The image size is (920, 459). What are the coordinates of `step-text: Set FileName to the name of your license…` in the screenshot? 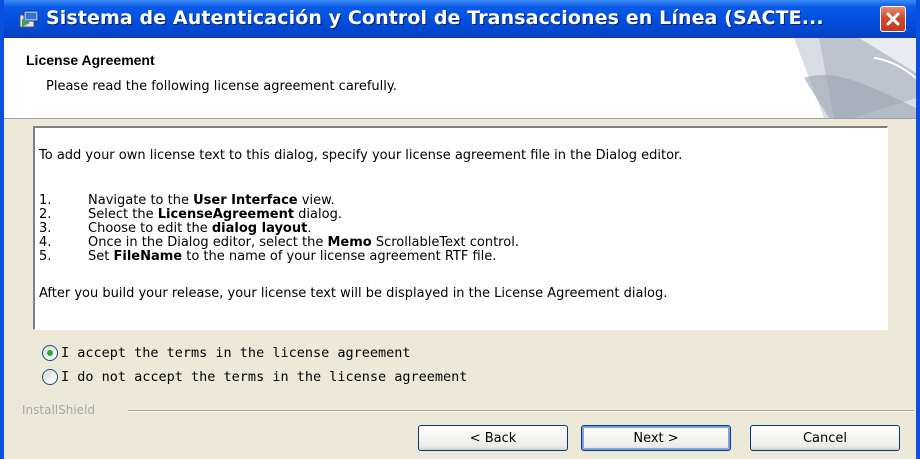 It's located at (292, 256).